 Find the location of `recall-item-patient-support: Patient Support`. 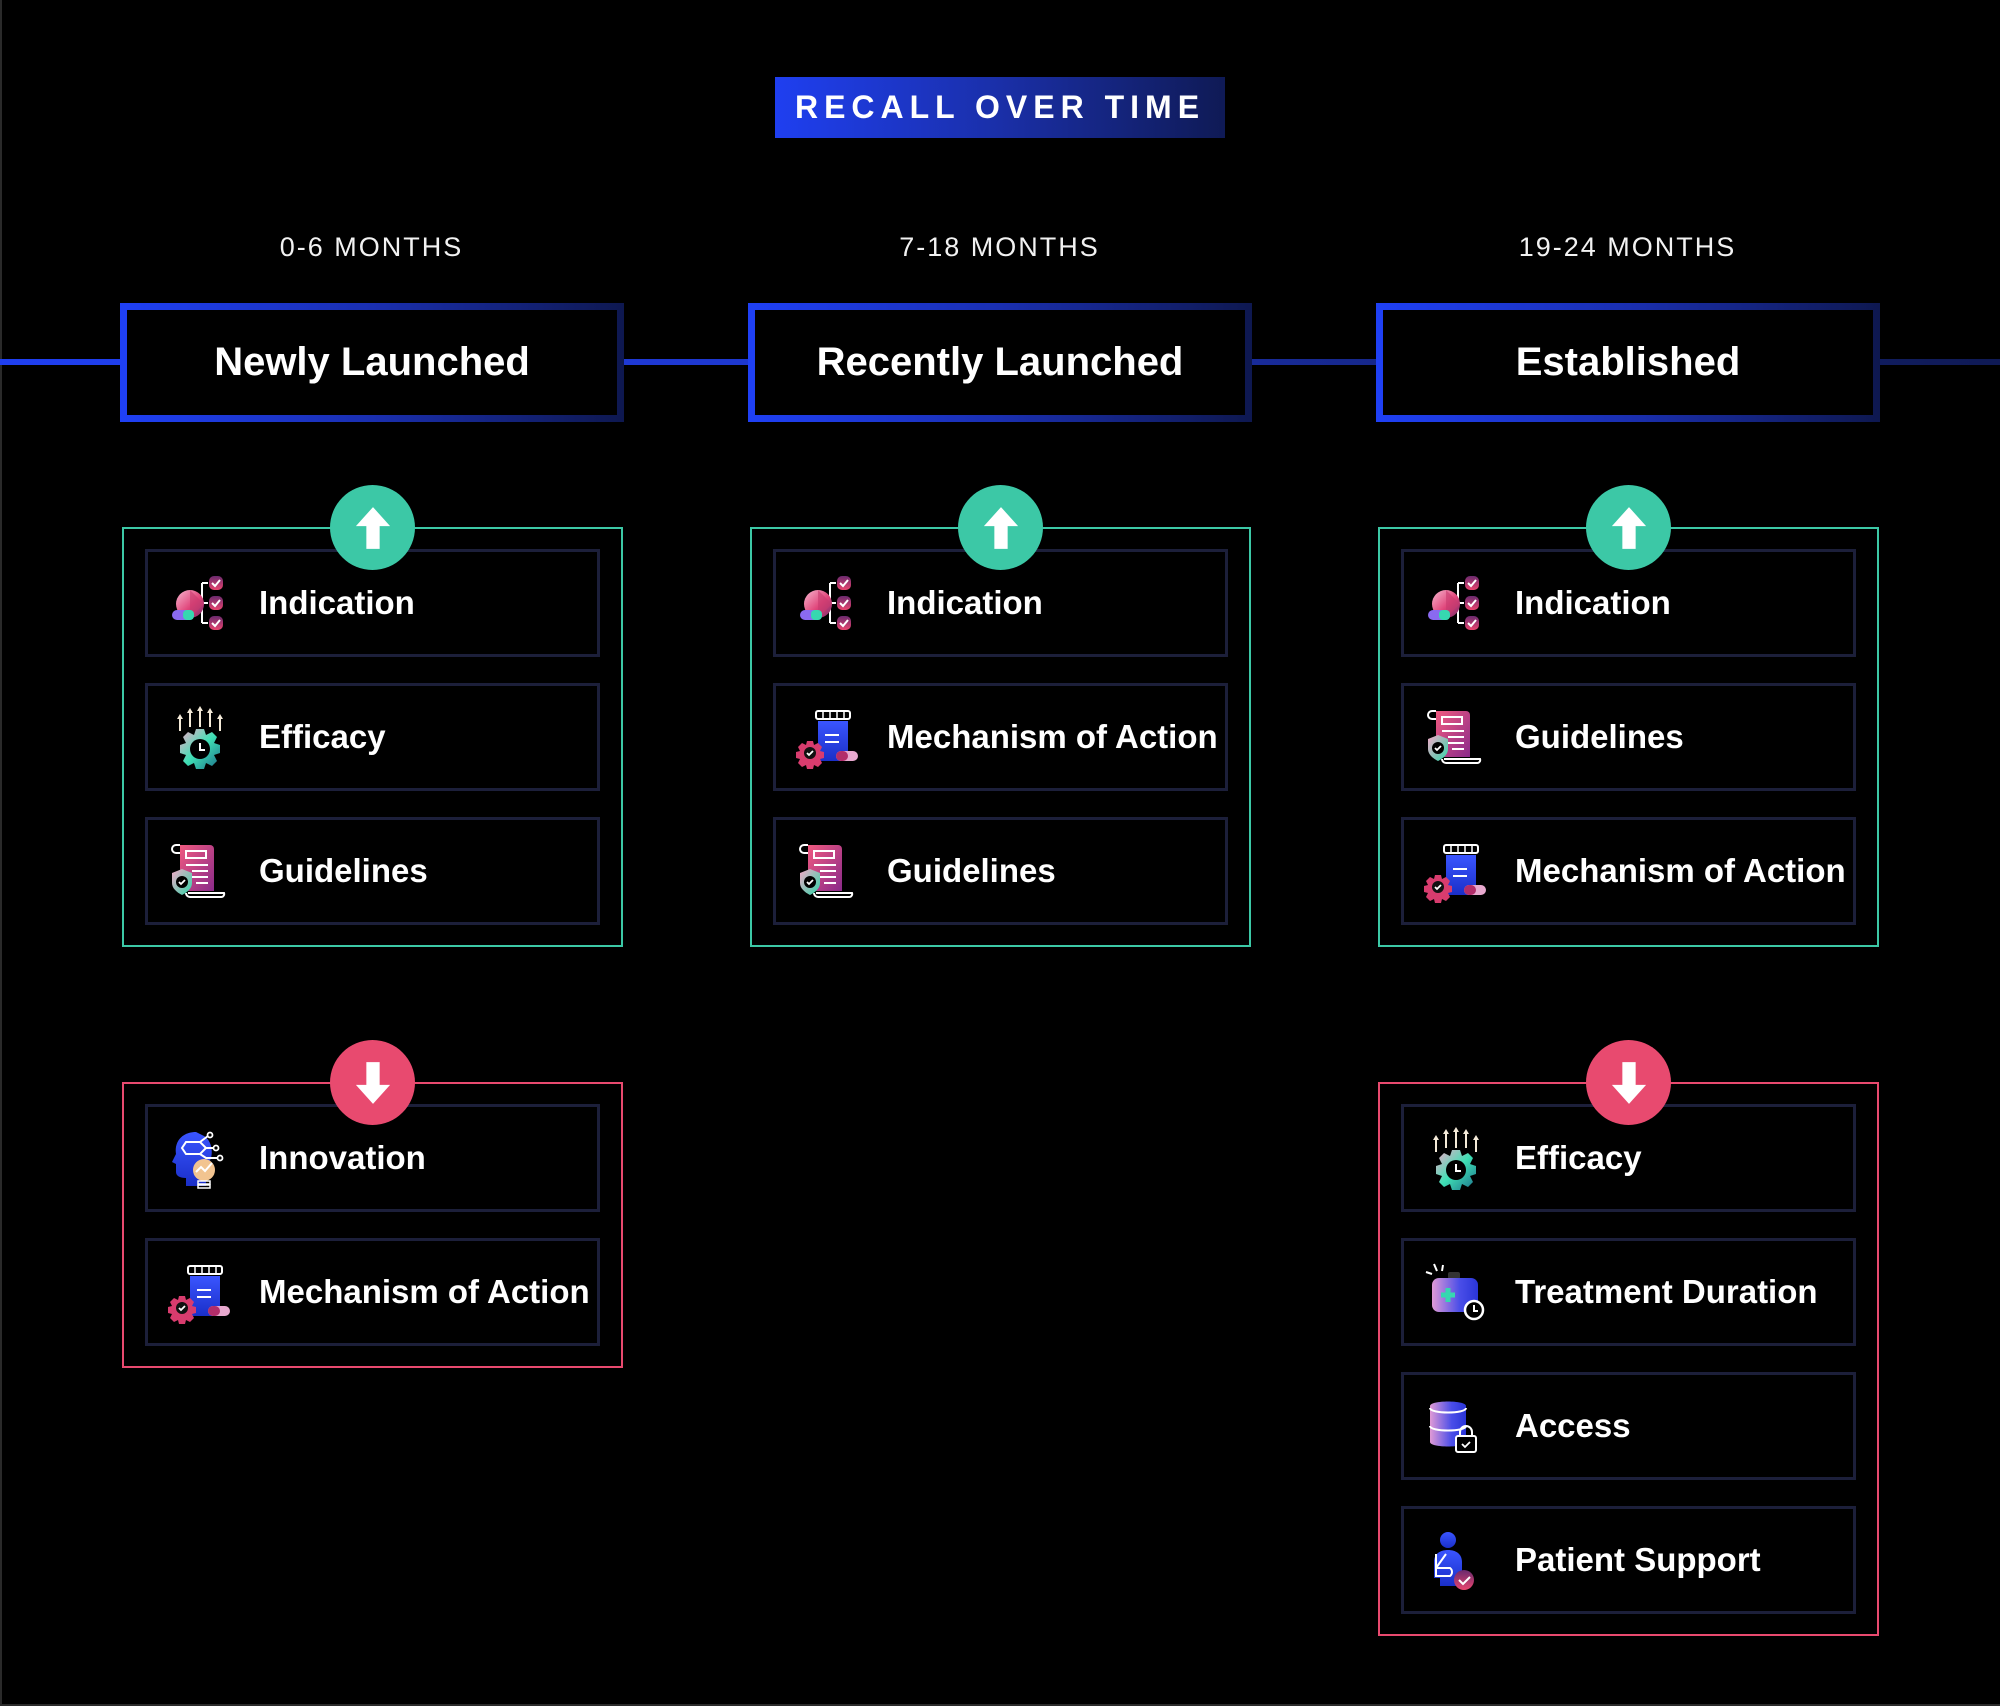

recall-item-patient-support: Patient Support is located at coordinates (1628, 1560).